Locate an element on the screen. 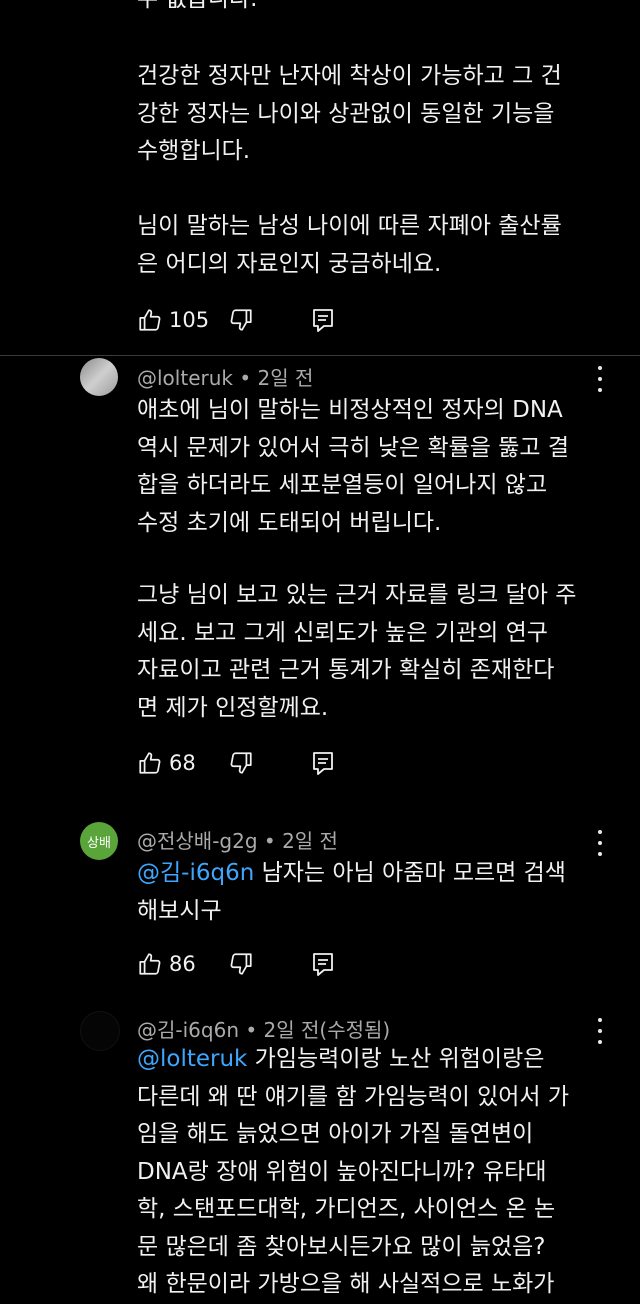  comment-header: @전상배-g2g • 2일 전 is located at coordinates (237, 839).